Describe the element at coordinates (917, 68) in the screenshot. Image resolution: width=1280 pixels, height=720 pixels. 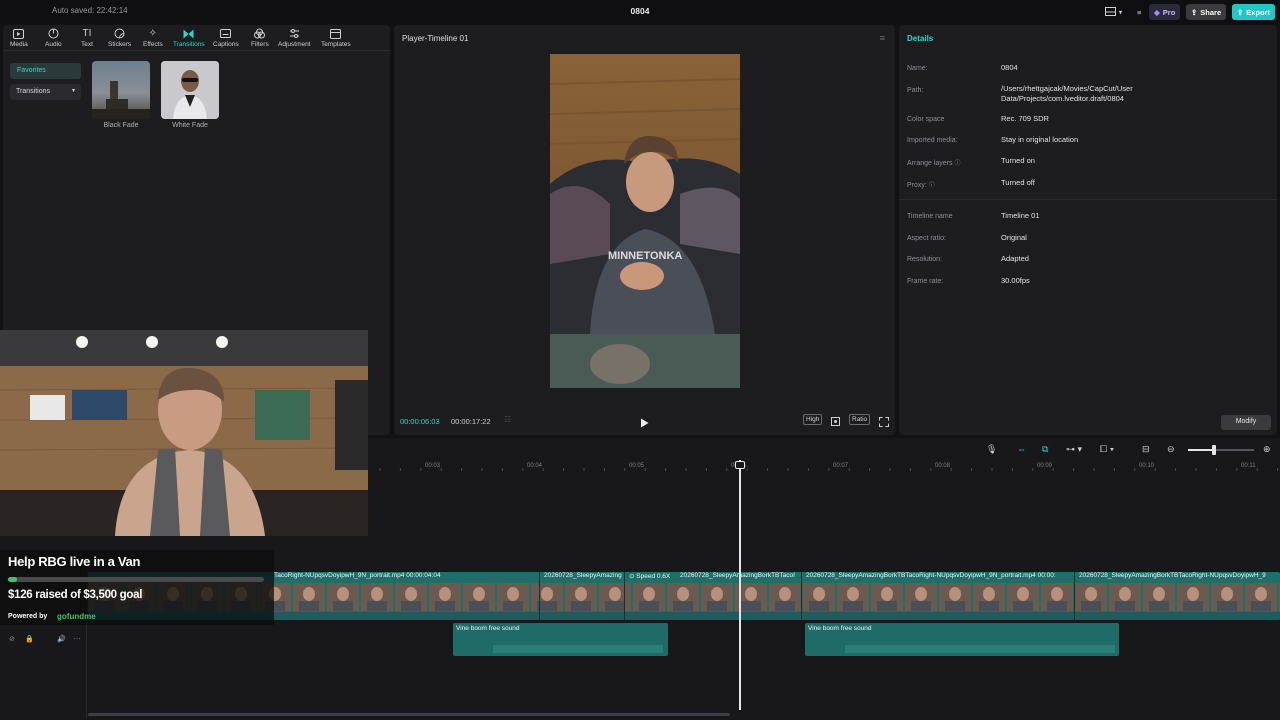
I see `detail-key-name: Name:` at that location.